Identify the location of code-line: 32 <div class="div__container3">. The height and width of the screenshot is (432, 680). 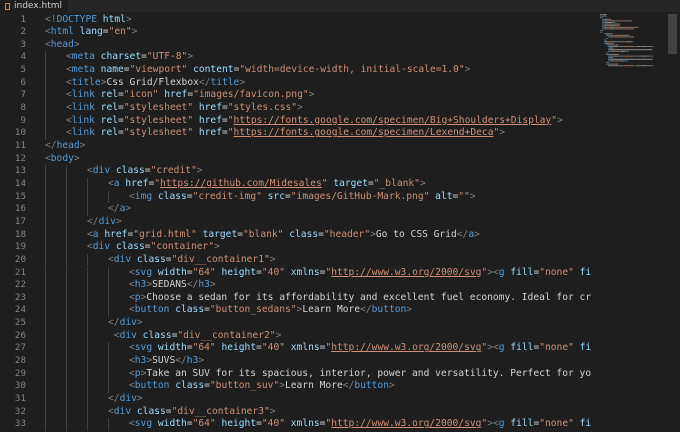
(296, 412).